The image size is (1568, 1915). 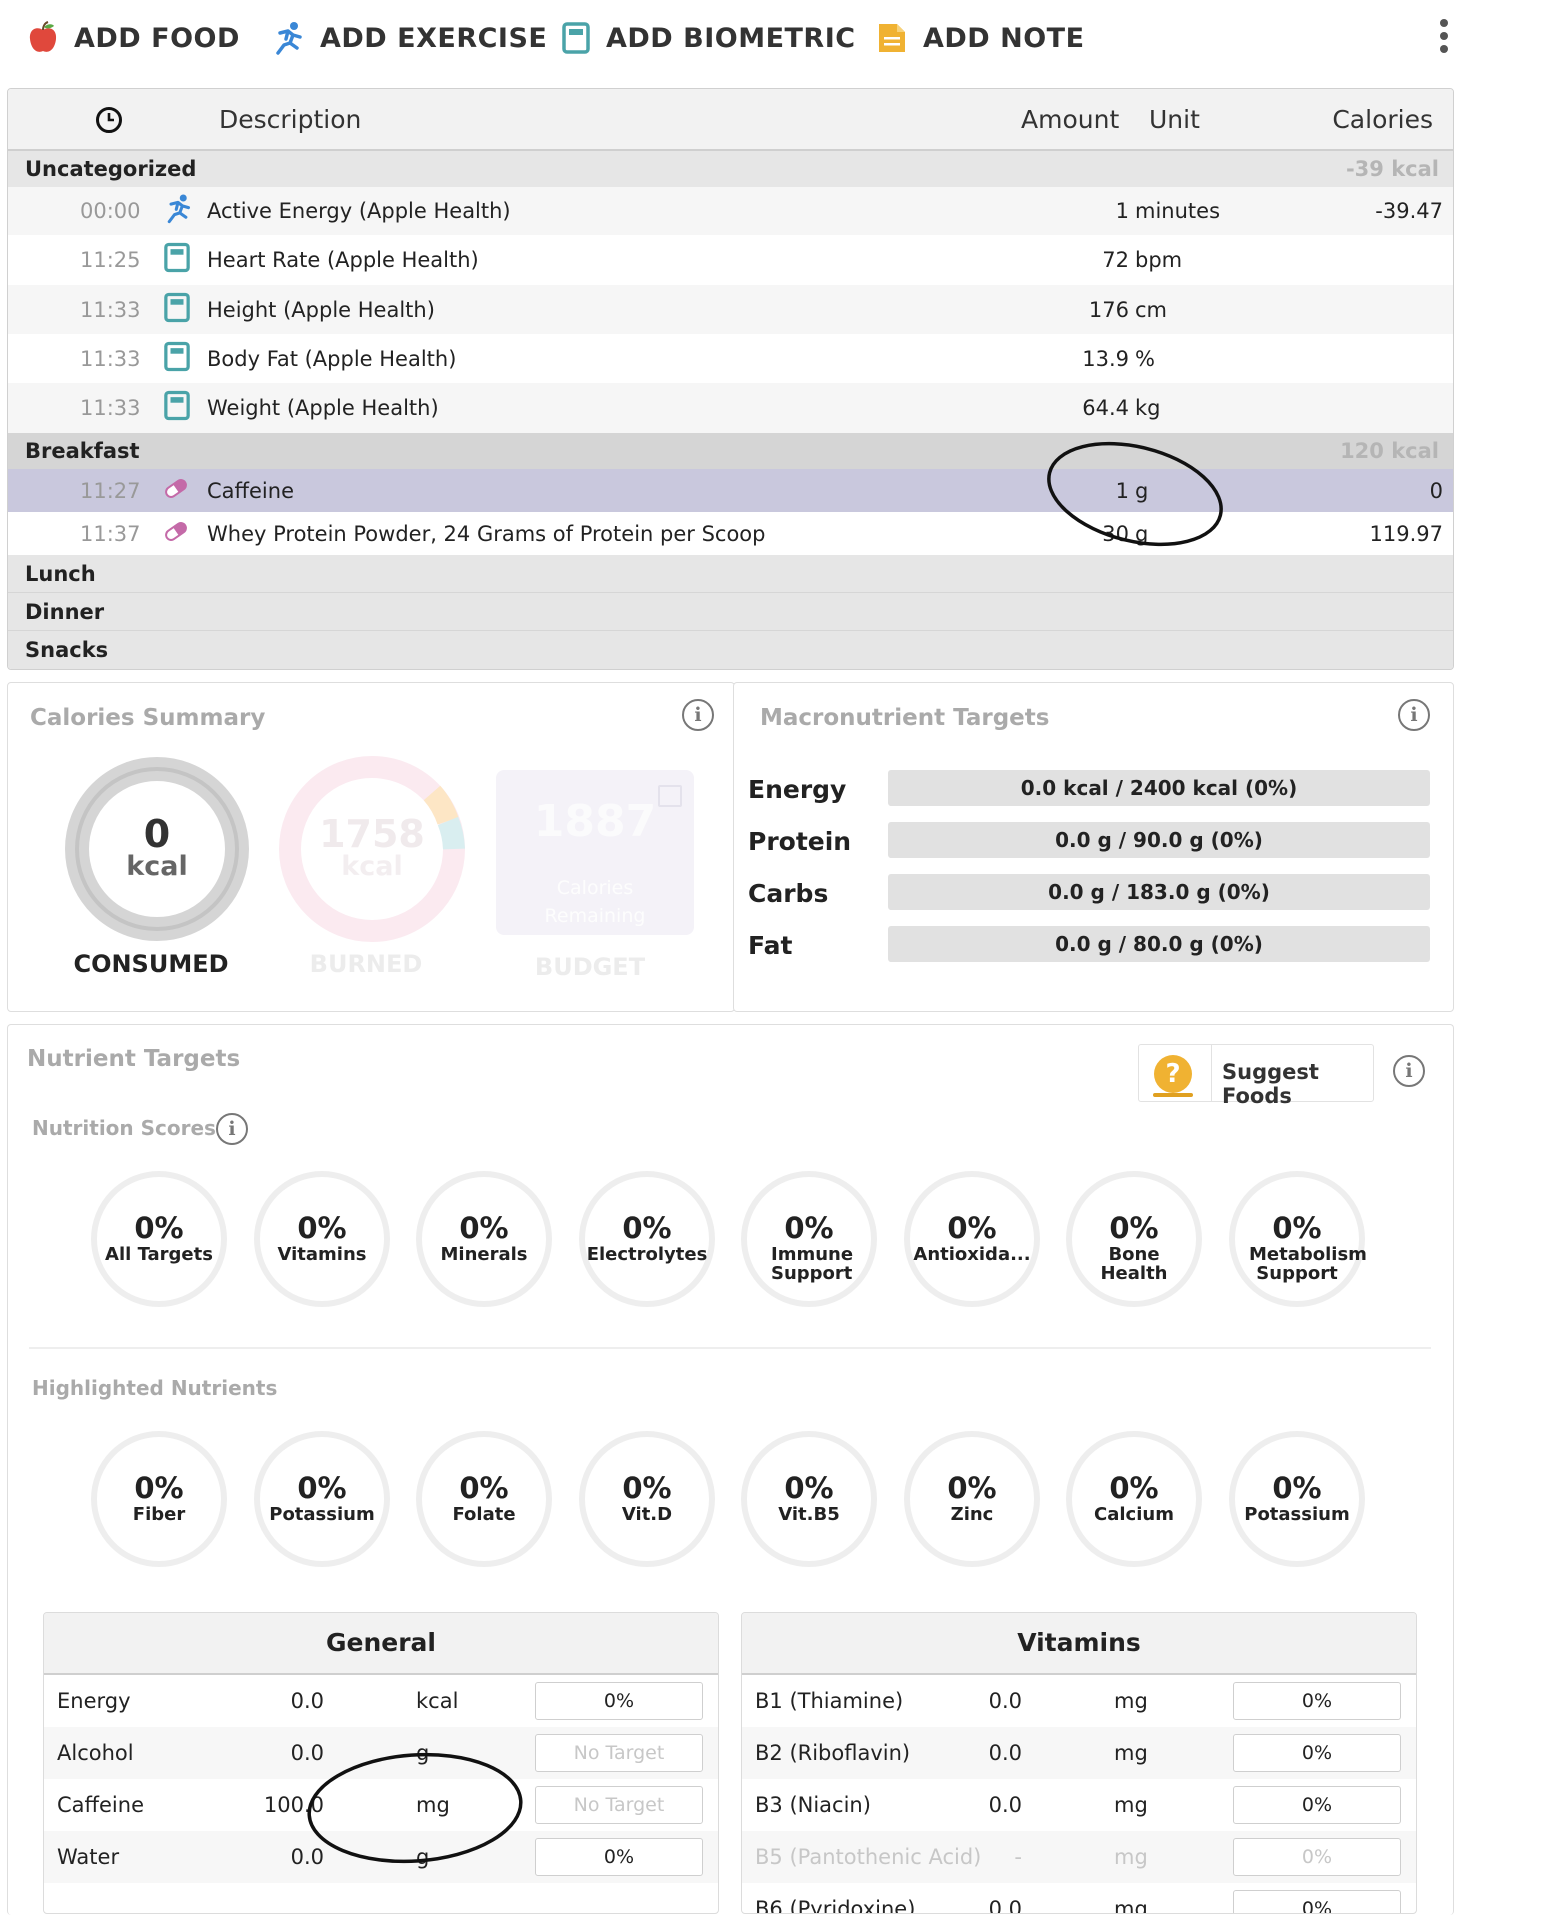 What do you see at coordinates (730, 169) in the screenshot?
I see `category-uncategorized: Uncategorized -39 kcal` at bounding box center [730, 169].